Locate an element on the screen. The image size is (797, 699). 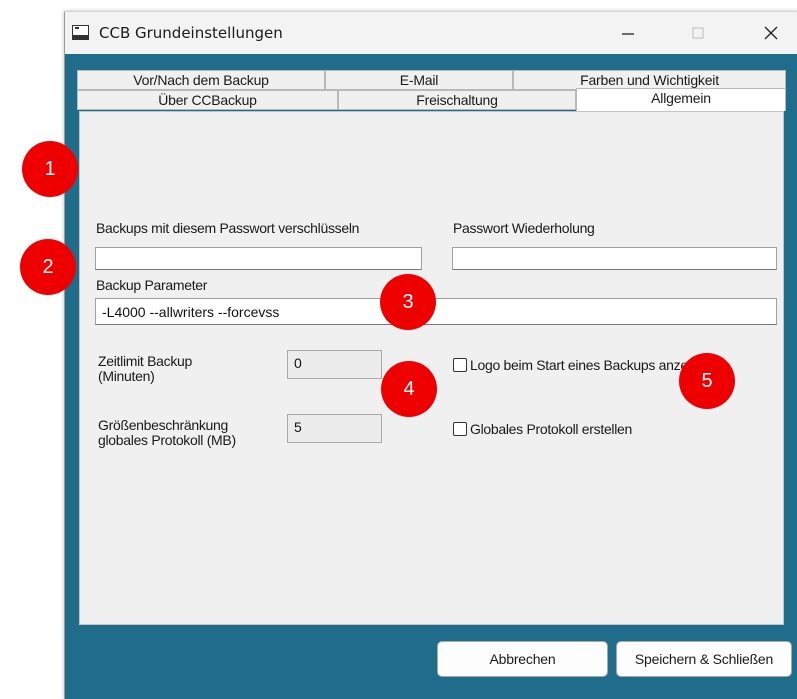
maximize-button is located at coordinates (698, 33).